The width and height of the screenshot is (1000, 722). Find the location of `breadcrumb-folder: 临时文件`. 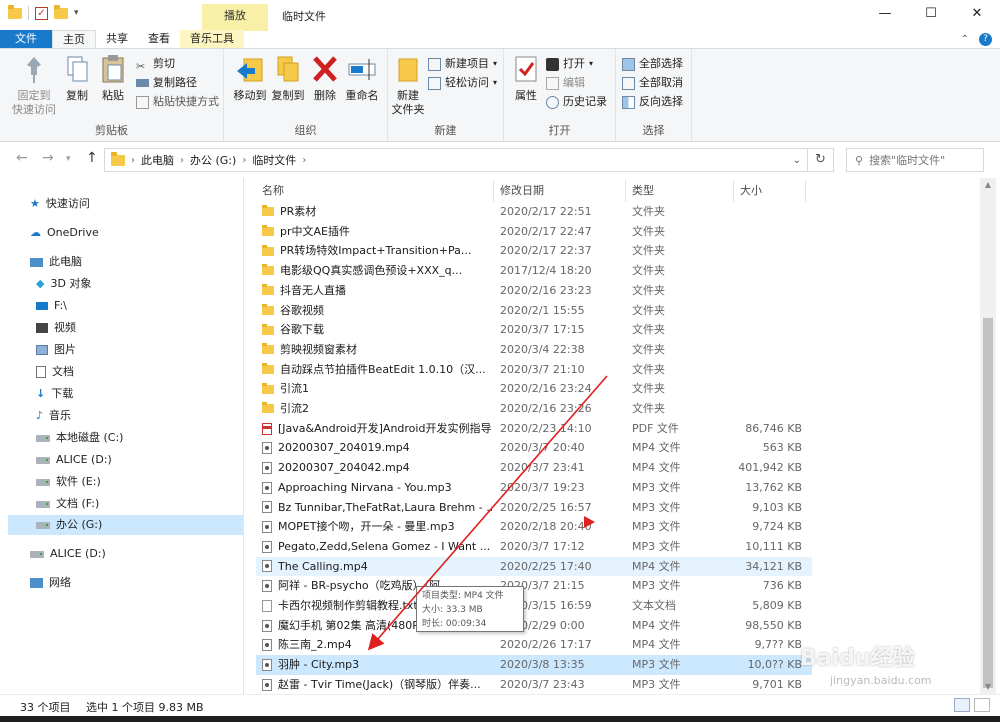

breadcrumb-folder: 临时文件 is located at coordinates (274, 160).